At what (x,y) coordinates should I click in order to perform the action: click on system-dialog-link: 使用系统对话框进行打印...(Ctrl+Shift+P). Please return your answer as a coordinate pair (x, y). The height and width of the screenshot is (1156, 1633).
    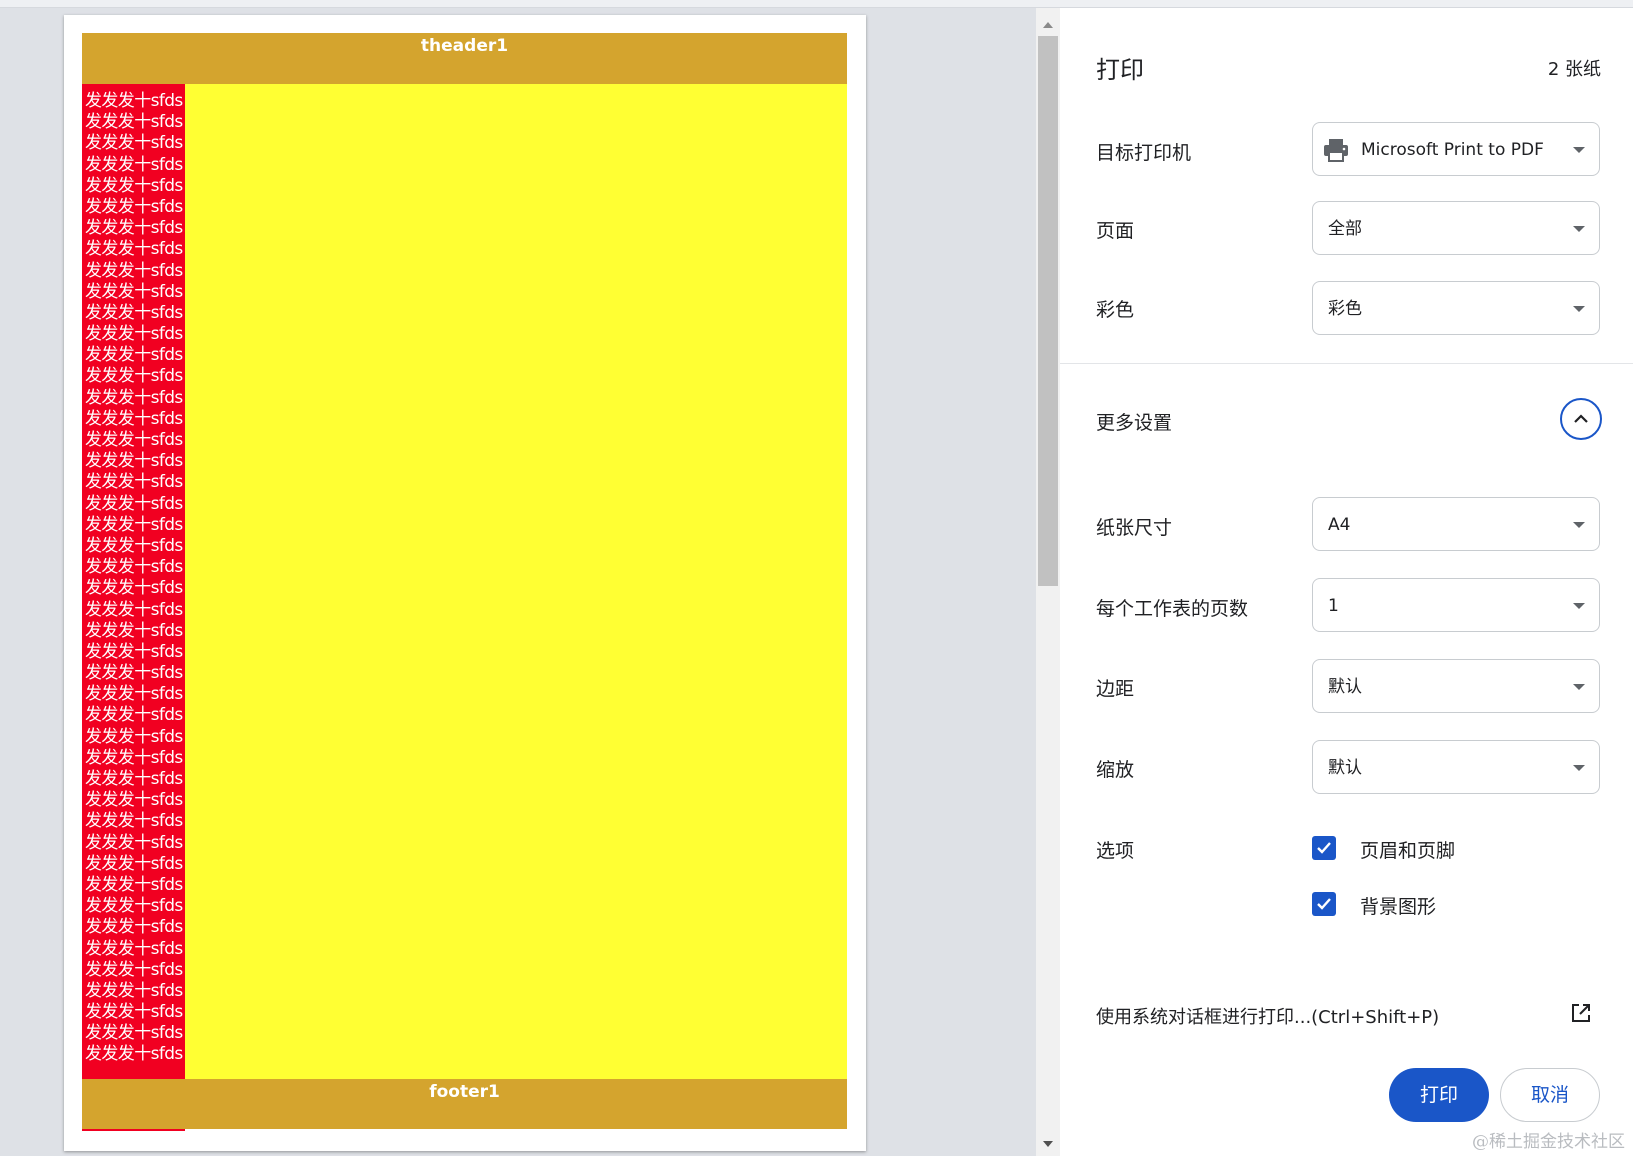
    Looking at the image, I should click on (1267, 1016).